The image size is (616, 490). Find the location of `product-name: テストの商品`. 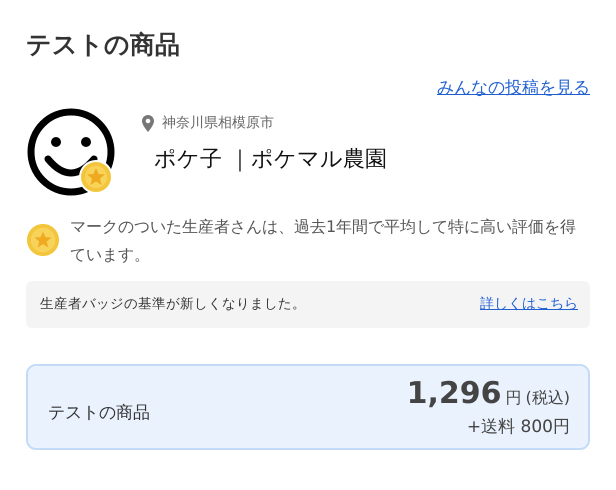

product-name: テストの商品 is located at coordinates (99, 413).